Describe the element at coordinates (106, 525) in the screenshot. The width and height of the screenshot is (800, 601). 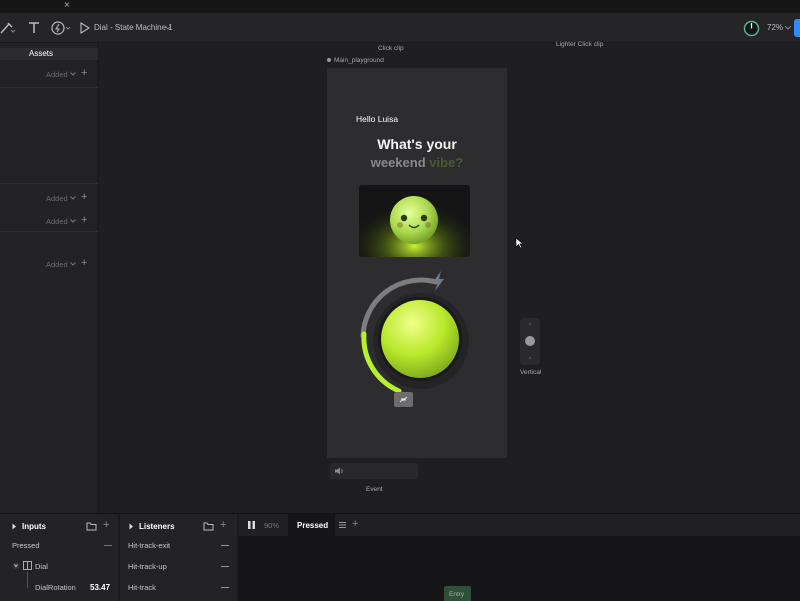
I see `add-input-icon: +` at that location.